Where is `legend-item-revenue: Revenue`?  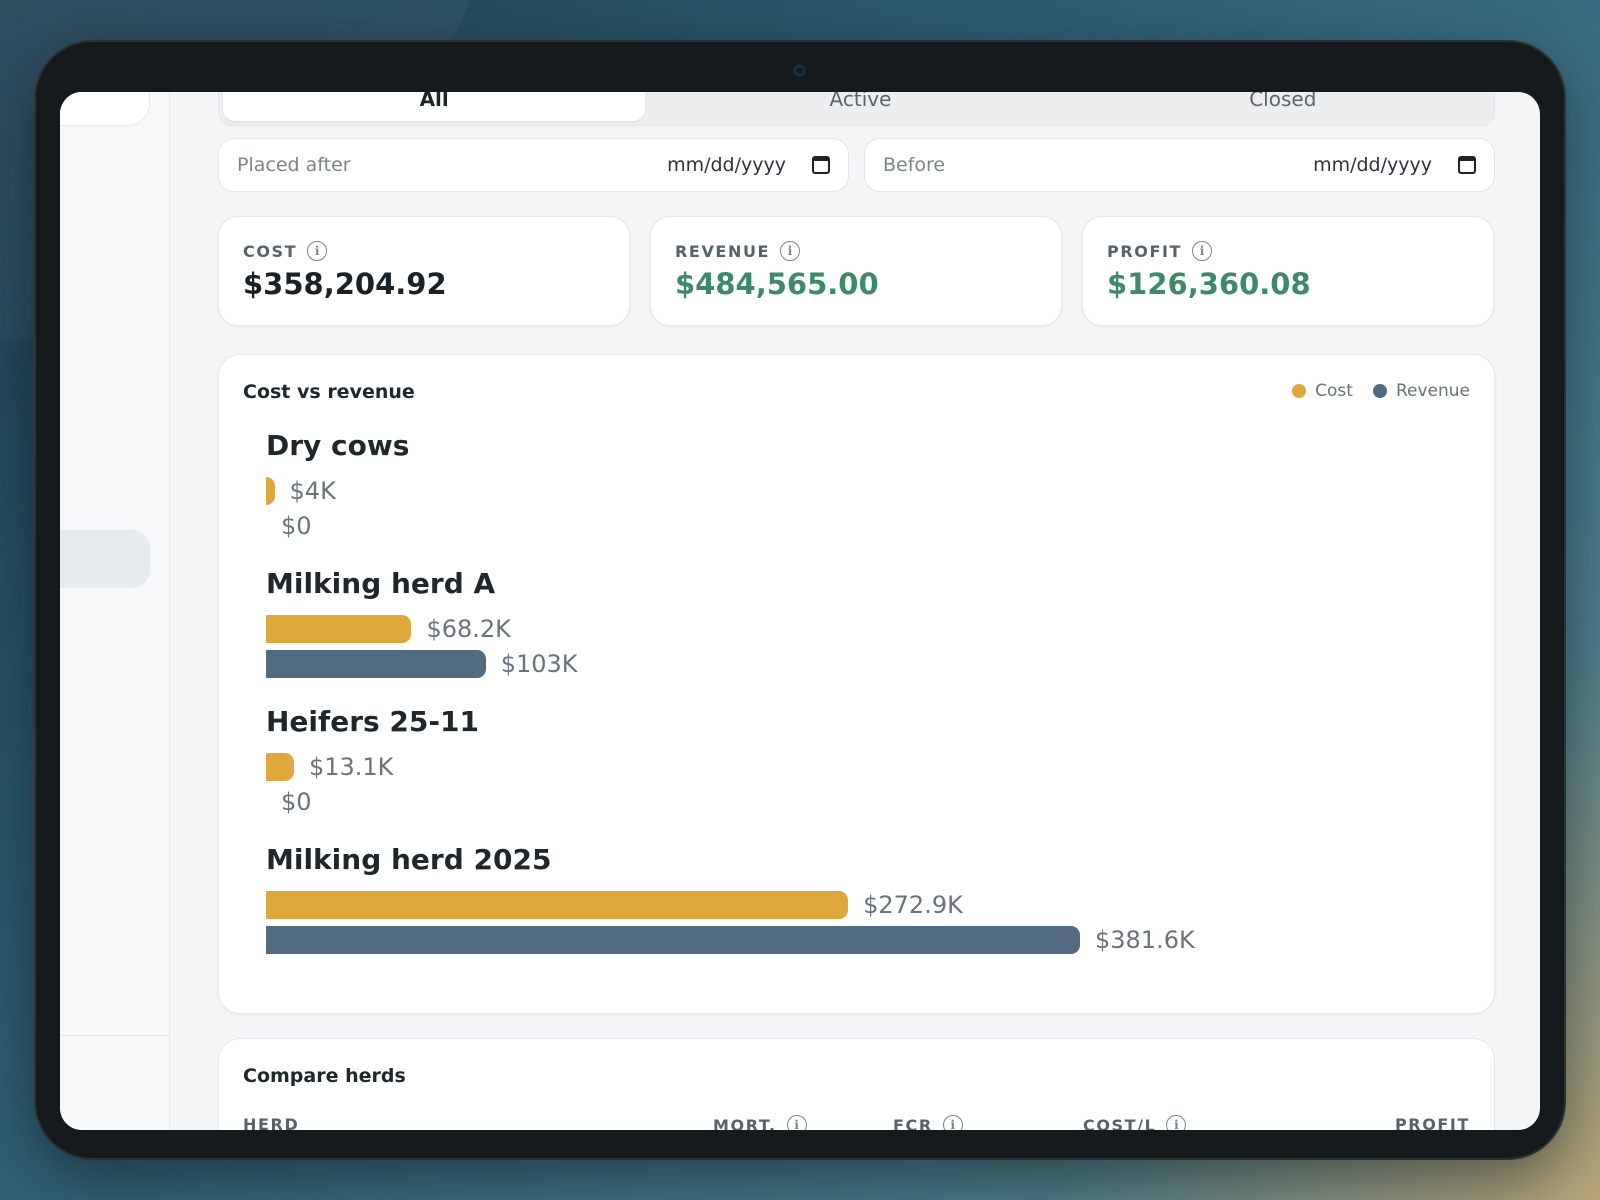 legend-item-revenue: Revenue is located at coordinates (1421, 391).